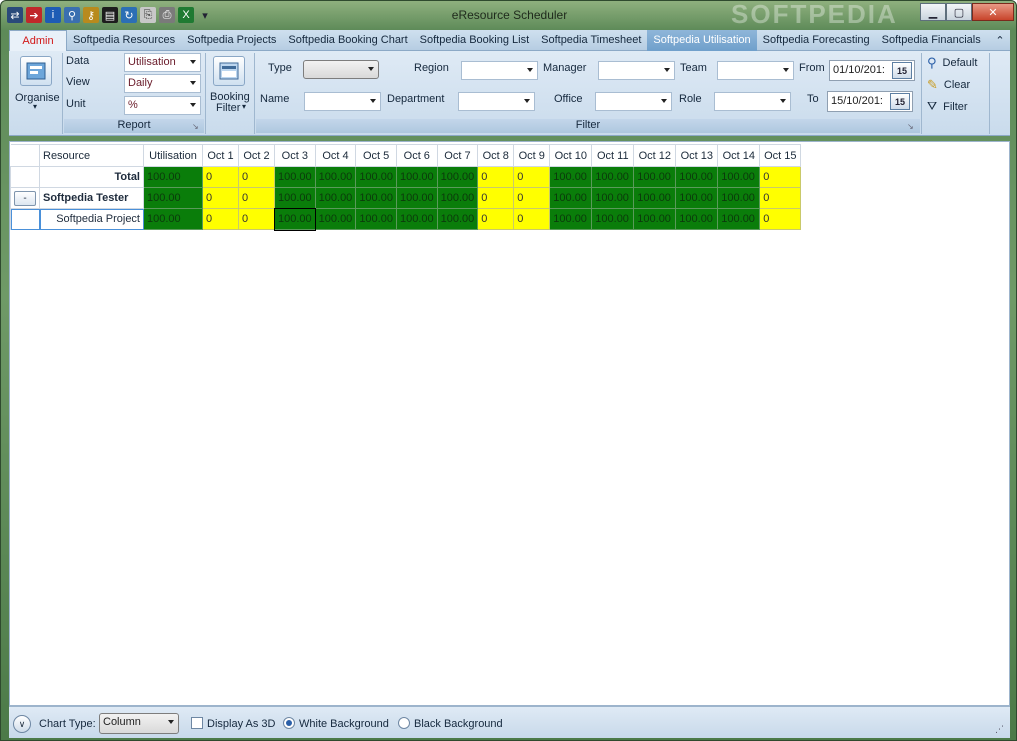  Describe the element at coordinates (341, 69) in the screenshot. I see `type-select` at that location.